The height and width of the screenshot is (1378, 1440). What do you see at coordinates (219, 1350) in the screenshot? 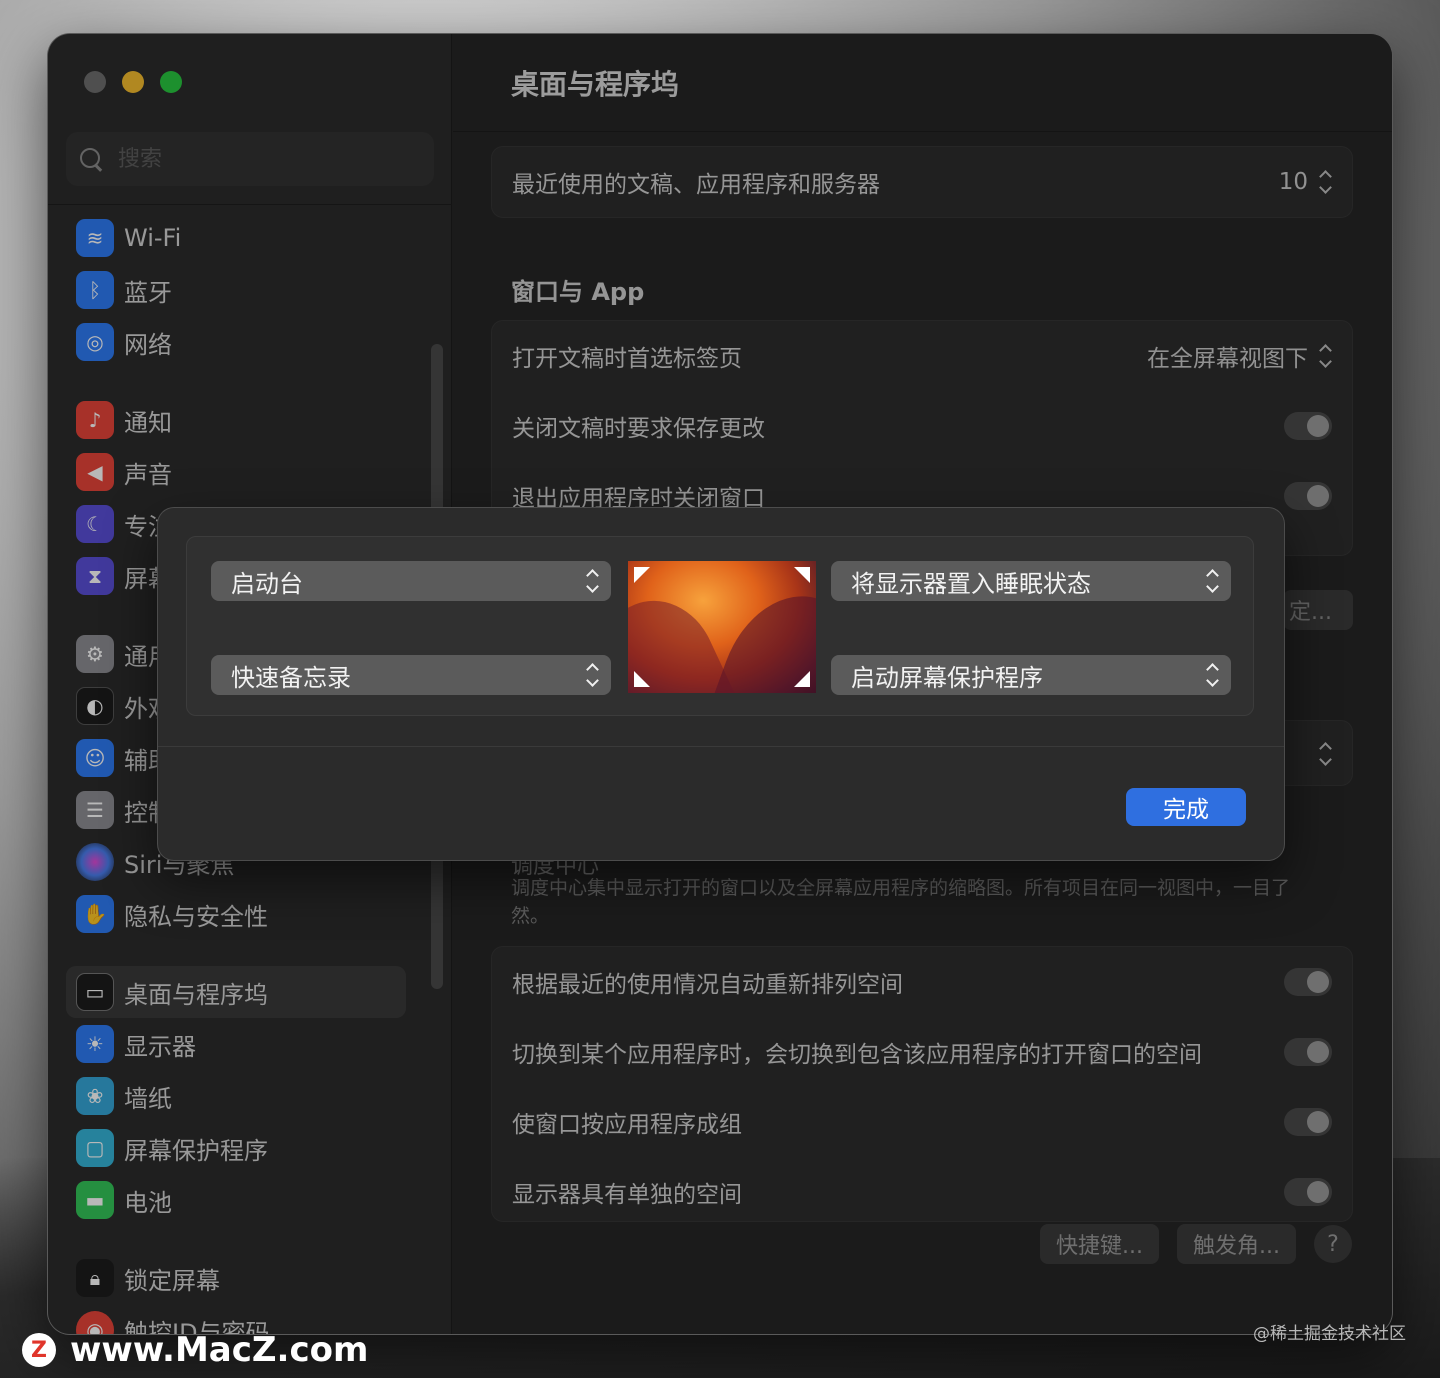
I see `watermark-macz-text: www.MacZ.com` at bounding box center [219, 1350].